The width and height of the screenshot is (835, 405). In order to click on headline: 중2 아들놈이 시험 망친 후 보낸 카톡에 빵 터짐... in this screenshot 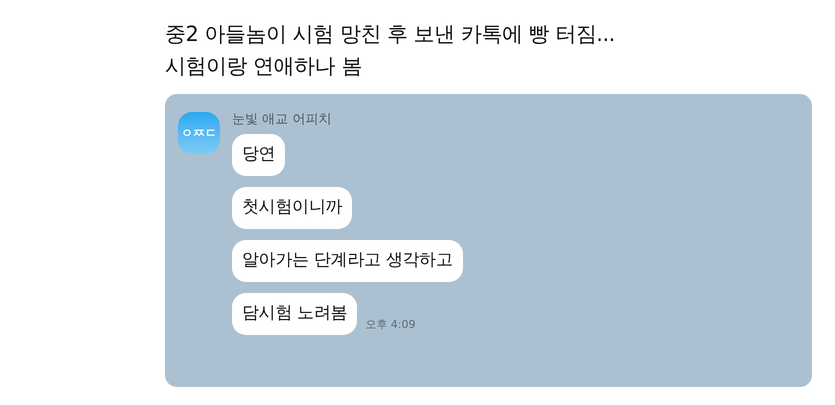, I will do `click(390, 34)`.